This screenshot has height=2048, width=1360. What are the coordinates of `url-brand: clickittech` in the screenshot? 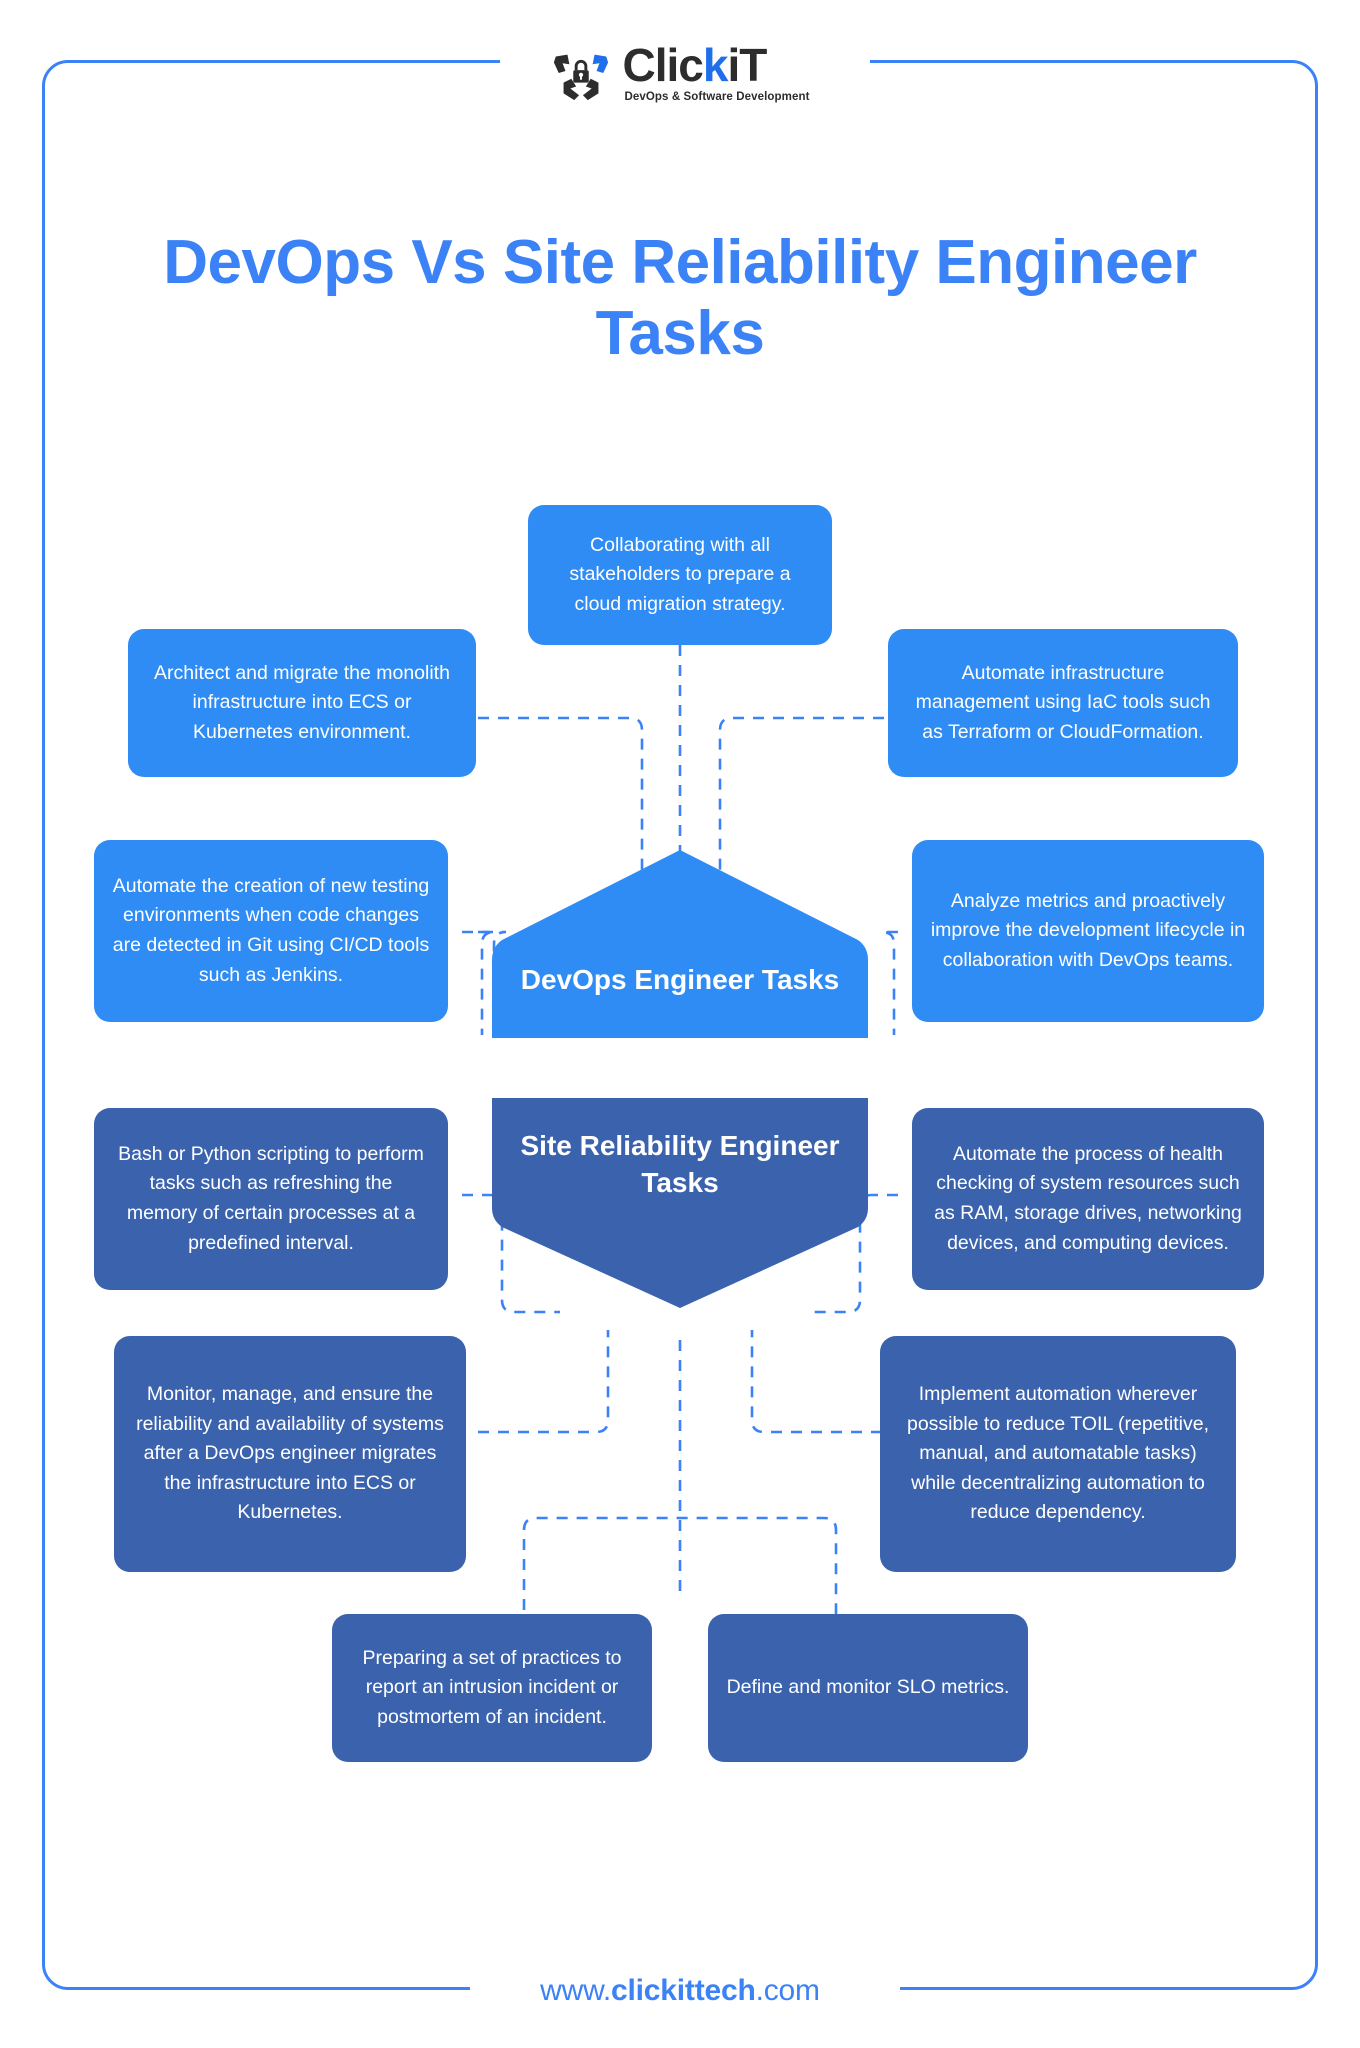 It's located at (683, 1990).